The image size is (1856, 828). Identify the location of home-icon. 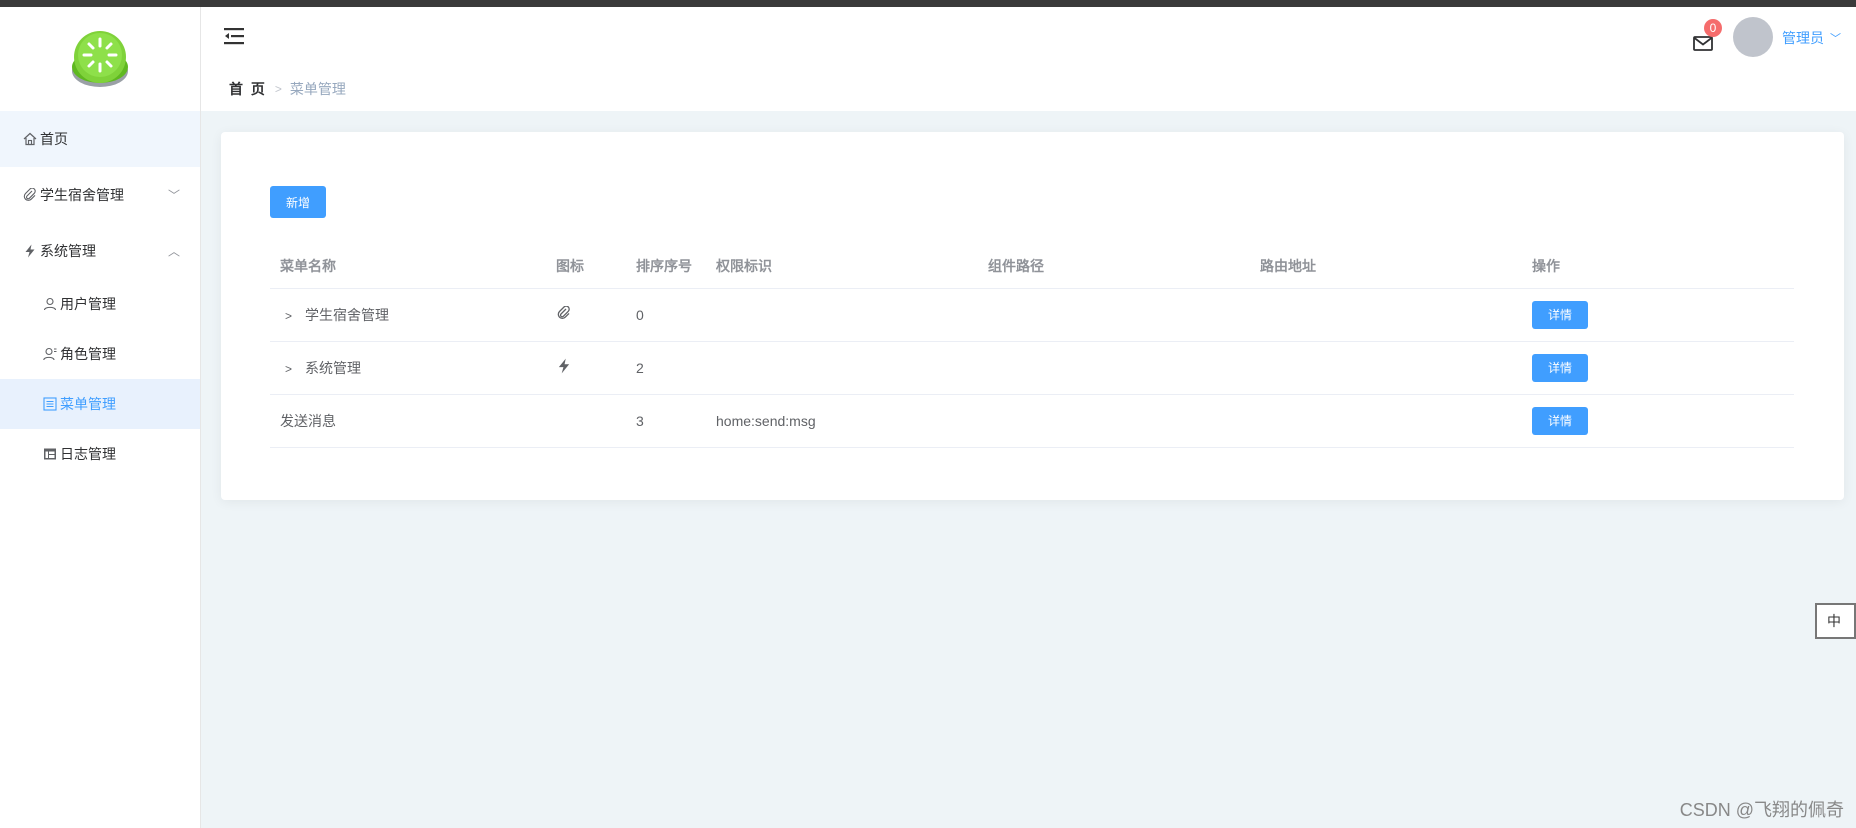
(30, 139).